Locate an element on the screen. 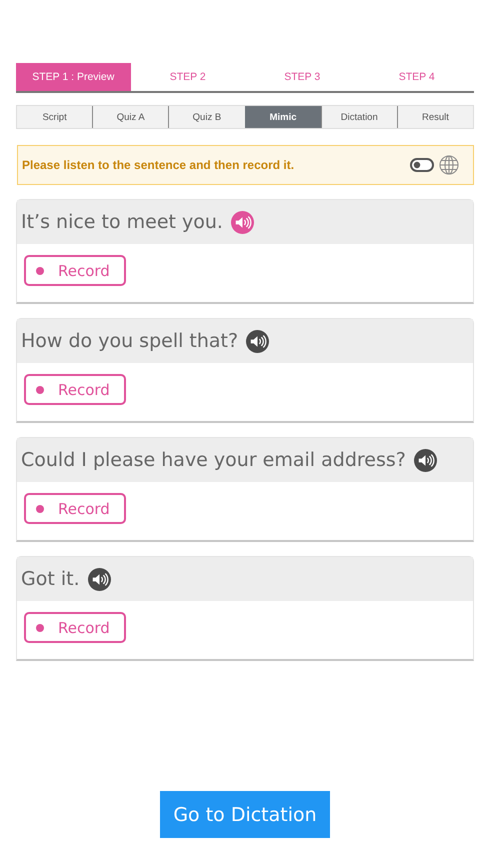 This screenshot has width=490, height=864. step-tab: STEP 3 is located at coordinates (302, 77).